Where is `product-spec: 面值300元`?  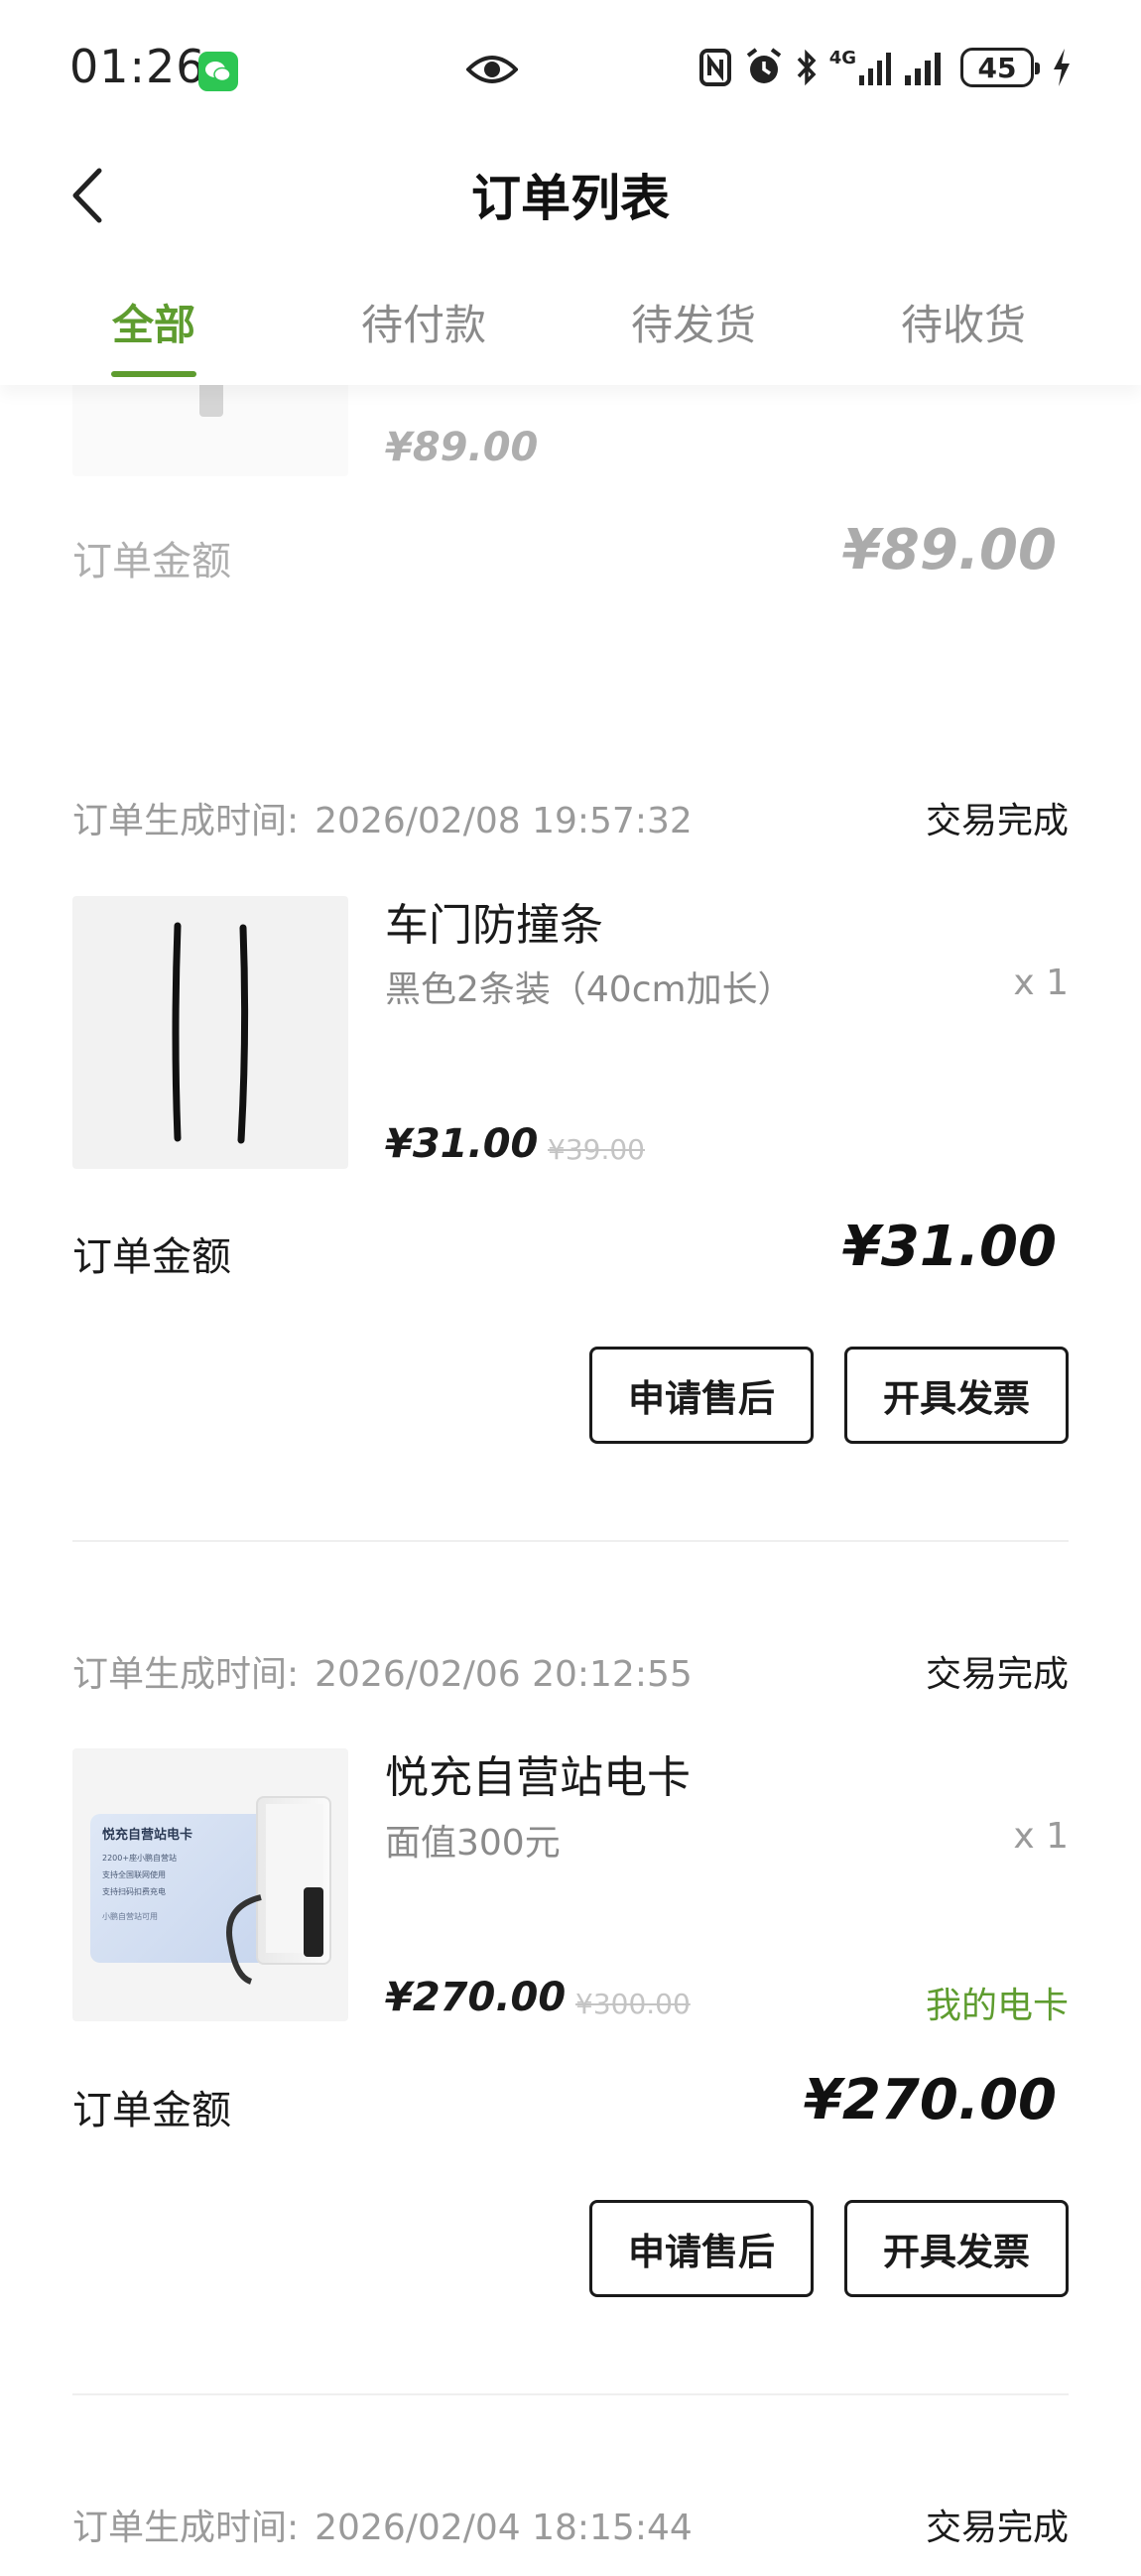
product-spec: 面值300元 is located at coordinates (473, 1844).